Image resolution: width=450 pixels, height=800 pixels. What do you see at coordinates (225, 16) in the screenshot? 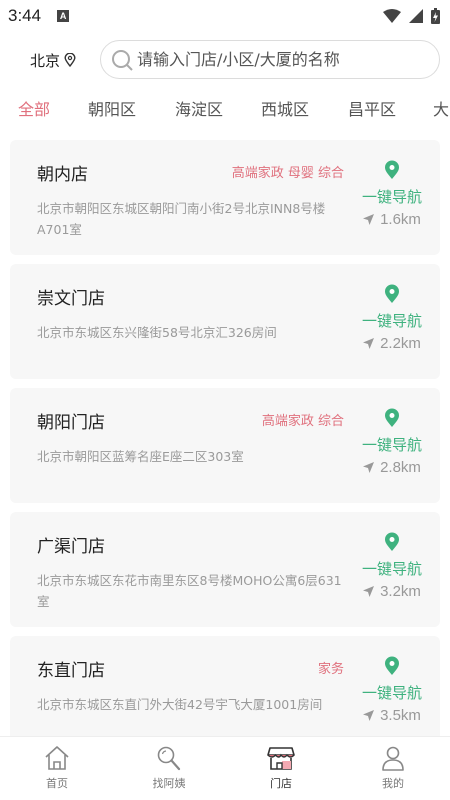
I see `status-bar: 3:44 A` at bounding box center [225, 16].